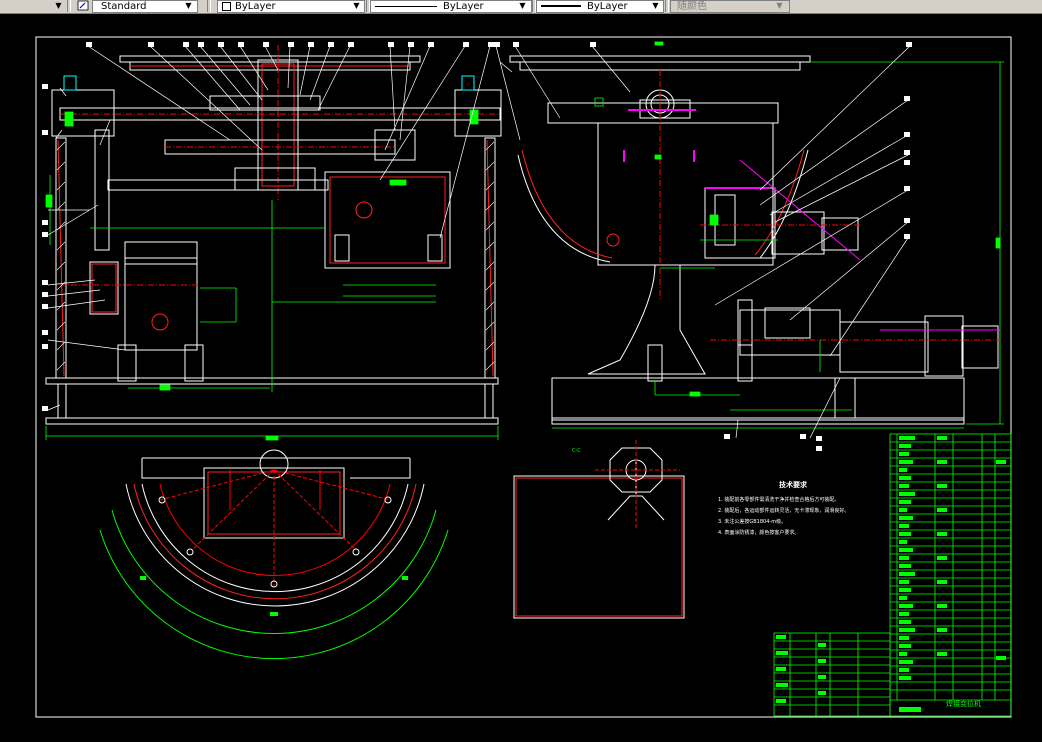  I want to click on color-swatch-icon, so click(226, 6).